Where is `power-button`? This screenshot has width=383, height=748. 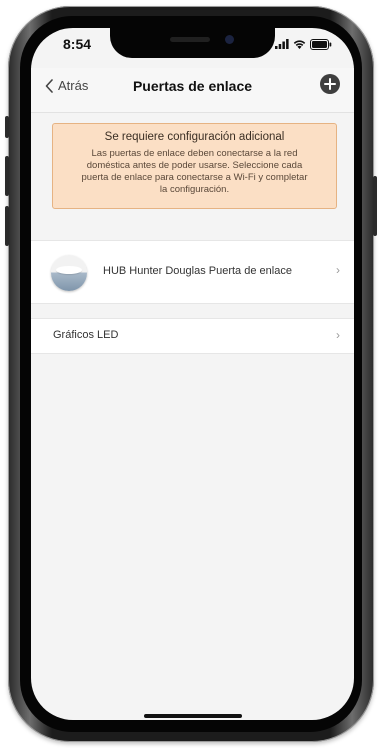
power-button is located at coordinates (375, 206).